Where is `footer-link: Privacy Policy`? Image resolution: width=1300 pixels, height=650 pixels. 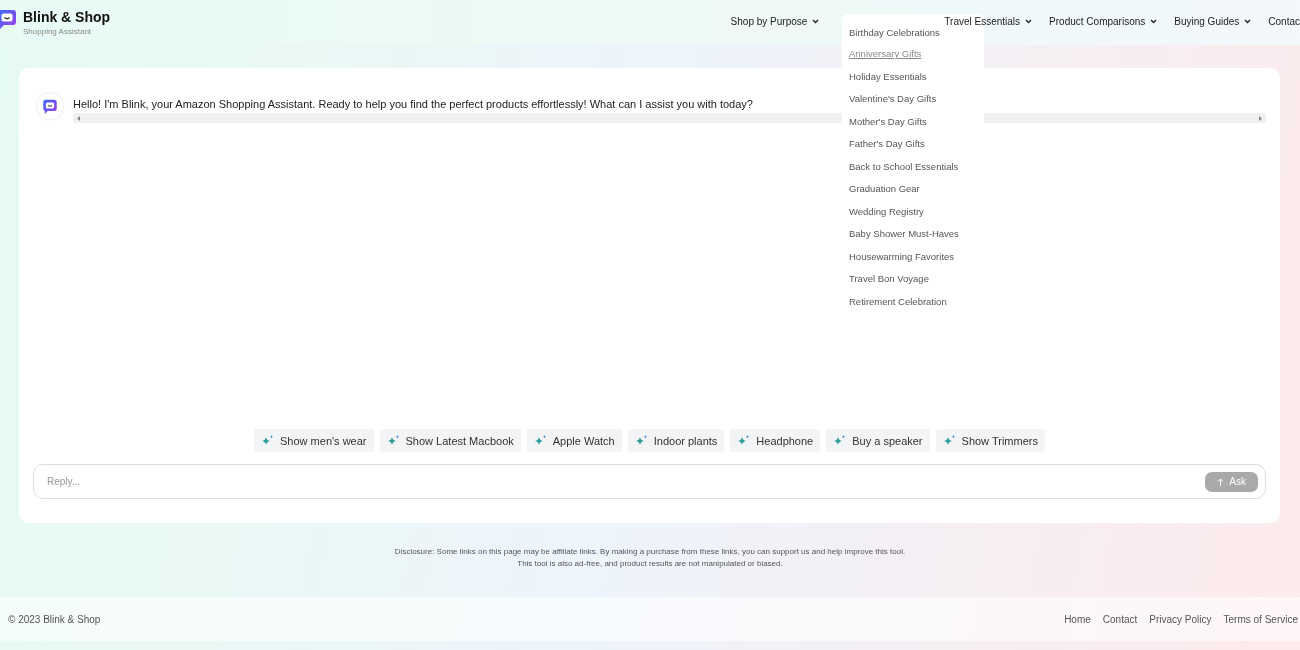 footer-link: Privacy Policy is located at coordinates (1180, 619).